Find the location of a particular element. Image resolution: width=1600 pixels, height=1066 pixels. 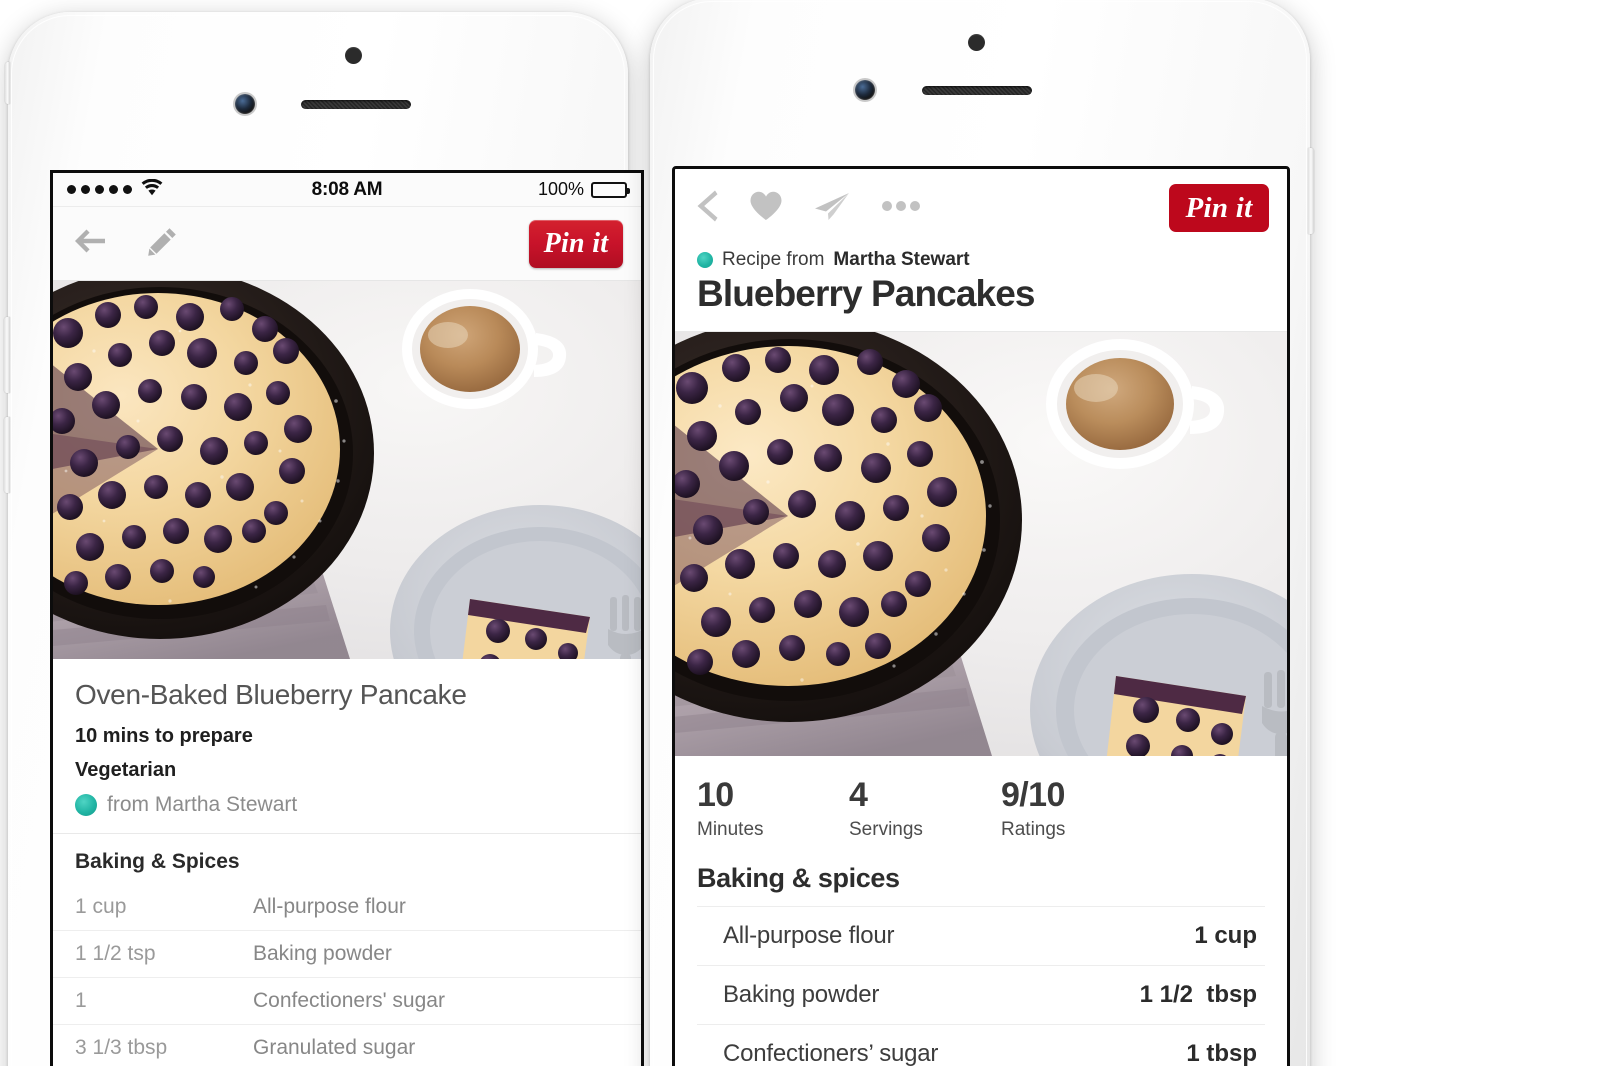

stat-minutes-value: 10 is located at coordinates (715, 794).